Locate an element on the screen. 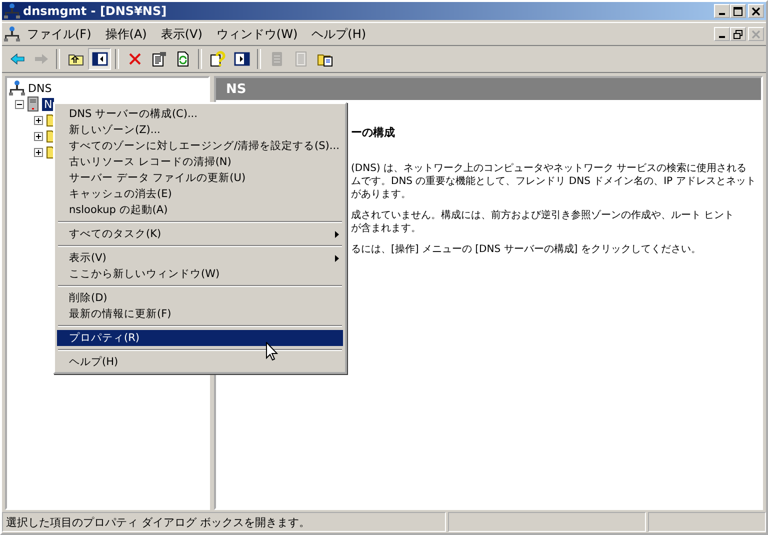 Image resolution: width=768 pixels, height=535 pixels. server-icon is located at coordinates (33, 104).